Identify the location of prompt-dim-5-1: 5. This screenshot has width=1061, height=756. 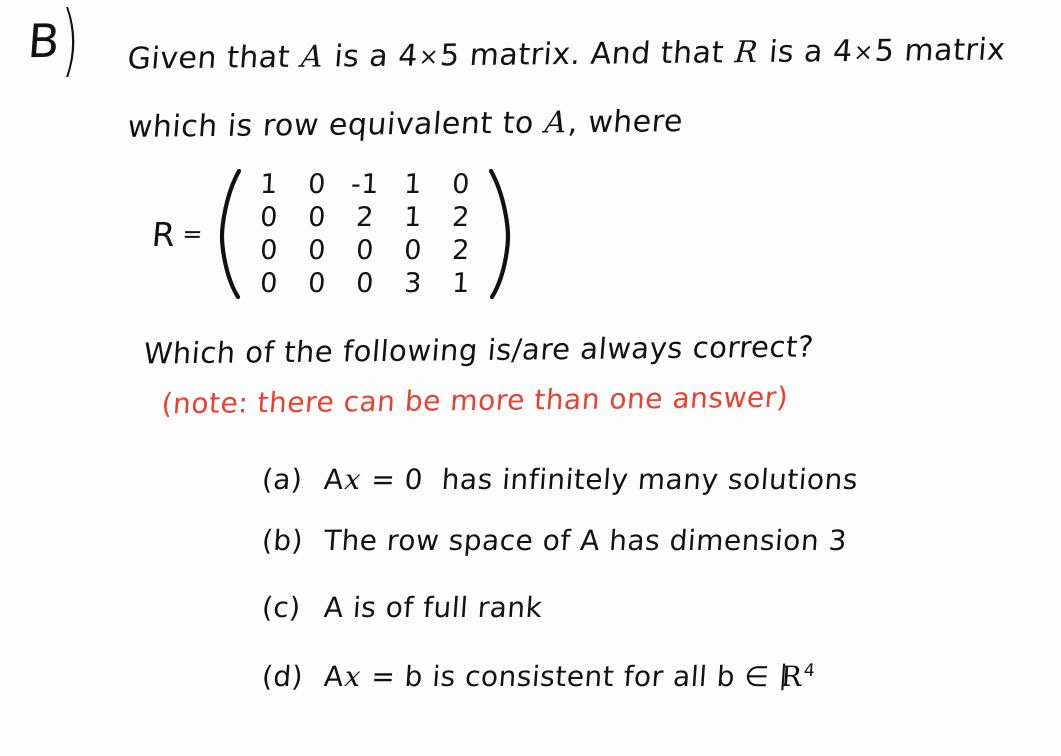
(450, 56).